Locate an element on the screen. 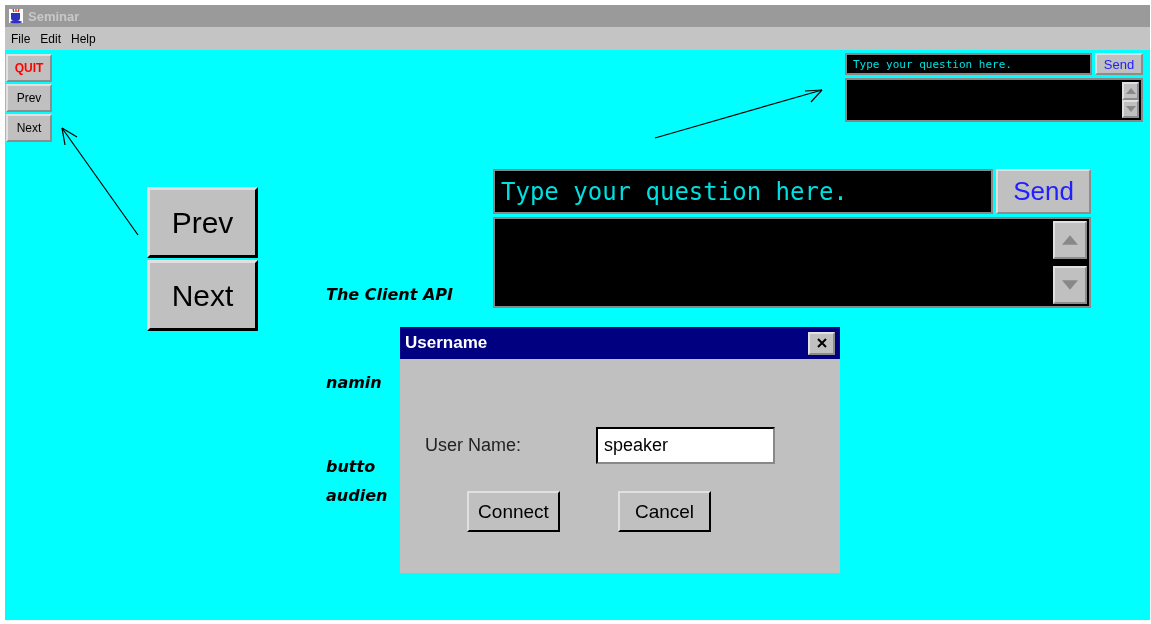 Image resolution: width=1151 pixels, height=624 pixels. dialog-button: Cancel is located at coordinates (664, 511).